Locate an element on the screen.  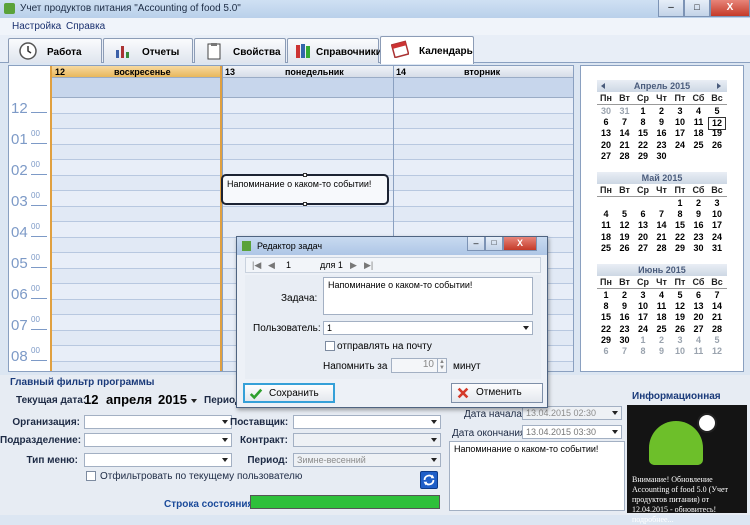
next-record-icon: ▶ is located at coordinates (353, 265).